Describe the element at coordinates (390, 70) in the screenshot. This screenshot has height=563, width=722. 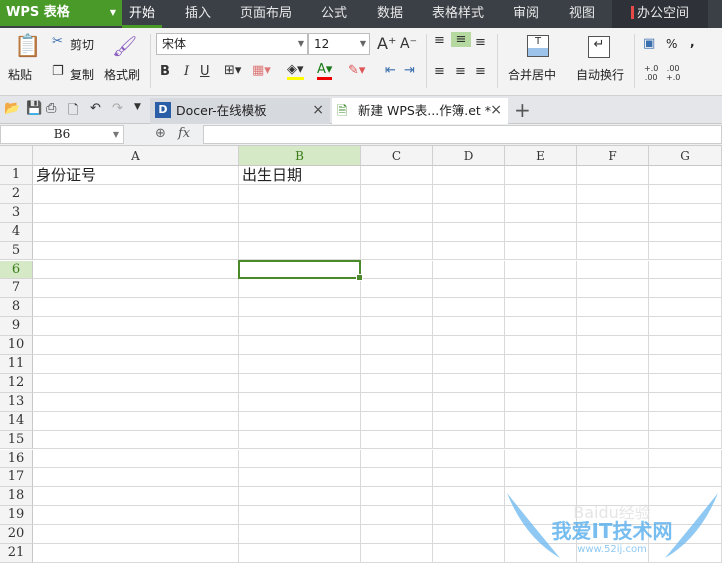
I see `decrease-indent-icon: ⇤` at that location.